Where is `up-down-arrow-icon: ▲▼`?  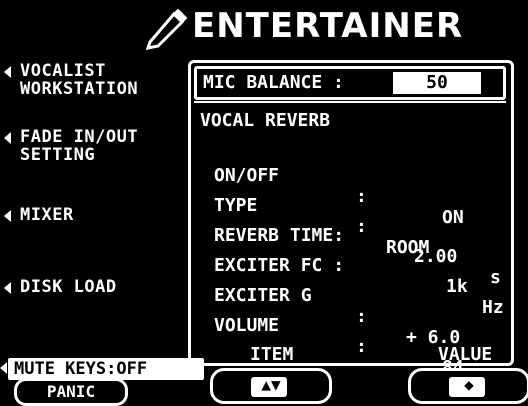
up-down-arrow-icon: ▲▼ is located at coordinates (271, 384).